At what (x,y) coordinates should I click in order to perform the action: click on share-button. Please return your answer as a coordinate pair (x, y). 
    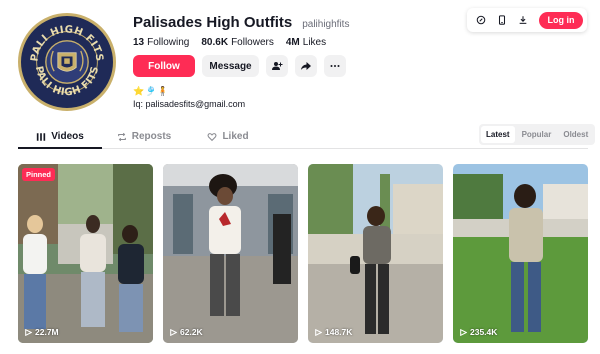
    Looking at the image, I should click on (306, 66).